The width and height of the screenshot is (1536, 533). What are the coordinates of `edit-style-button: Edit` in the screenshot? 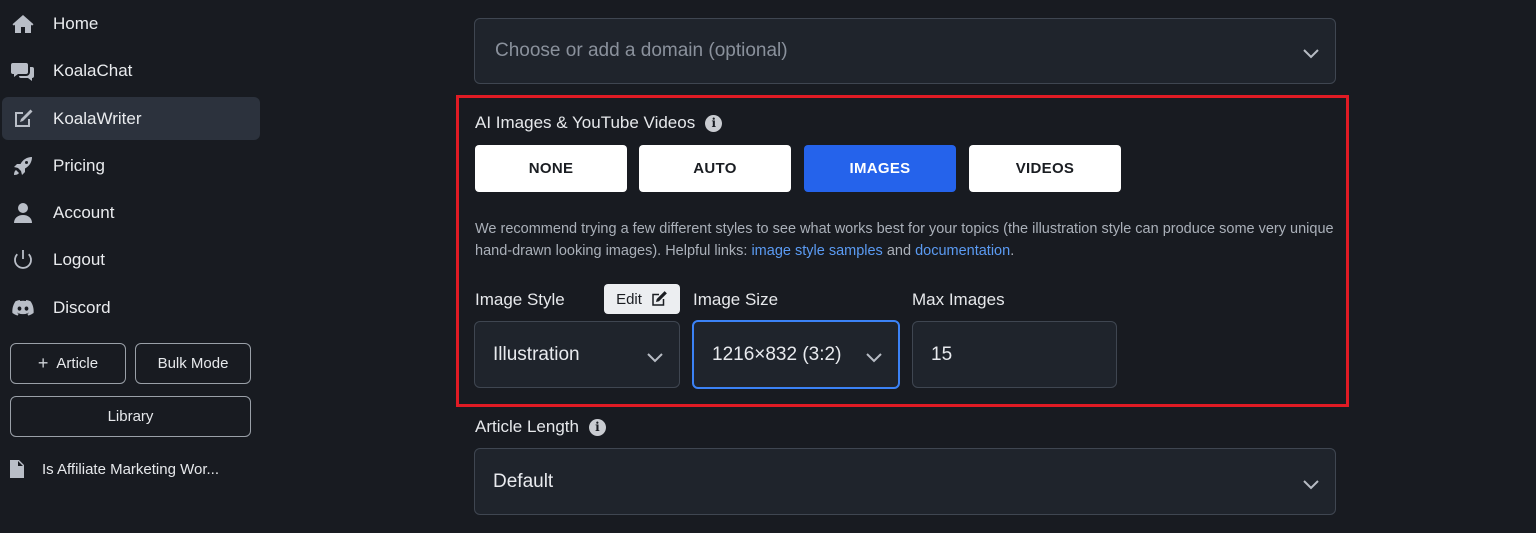 It's located at (642, 299).